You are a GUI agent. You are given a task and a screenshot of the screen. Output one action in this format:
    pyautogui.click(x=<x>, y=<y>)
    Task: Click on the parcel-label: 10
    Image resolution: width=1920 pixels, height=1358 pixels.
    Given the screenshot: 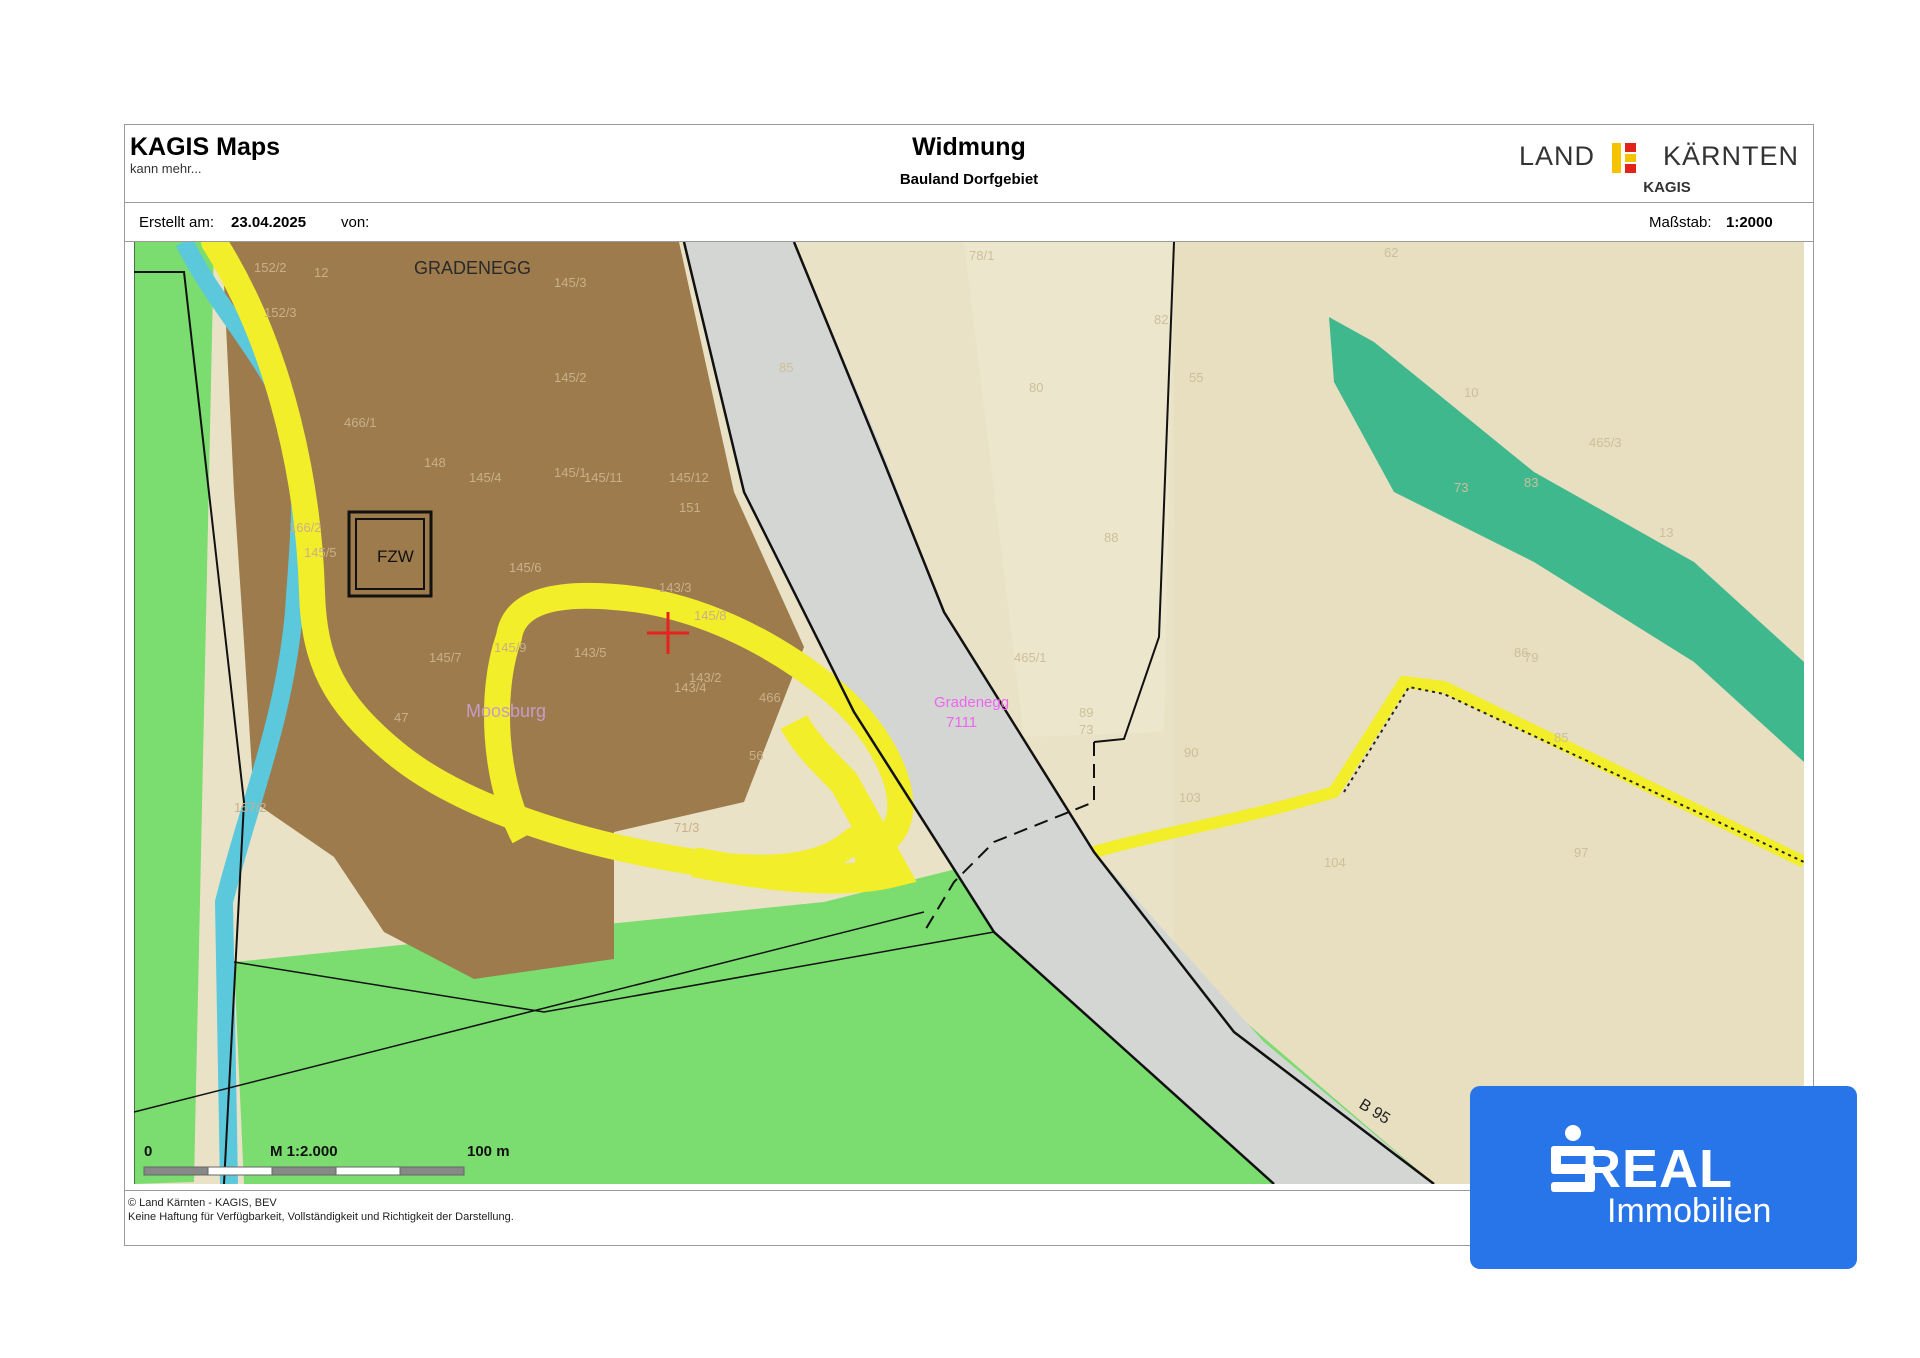 What is the action you would take?
    pyautogui.click(x=1471, y=392)
    